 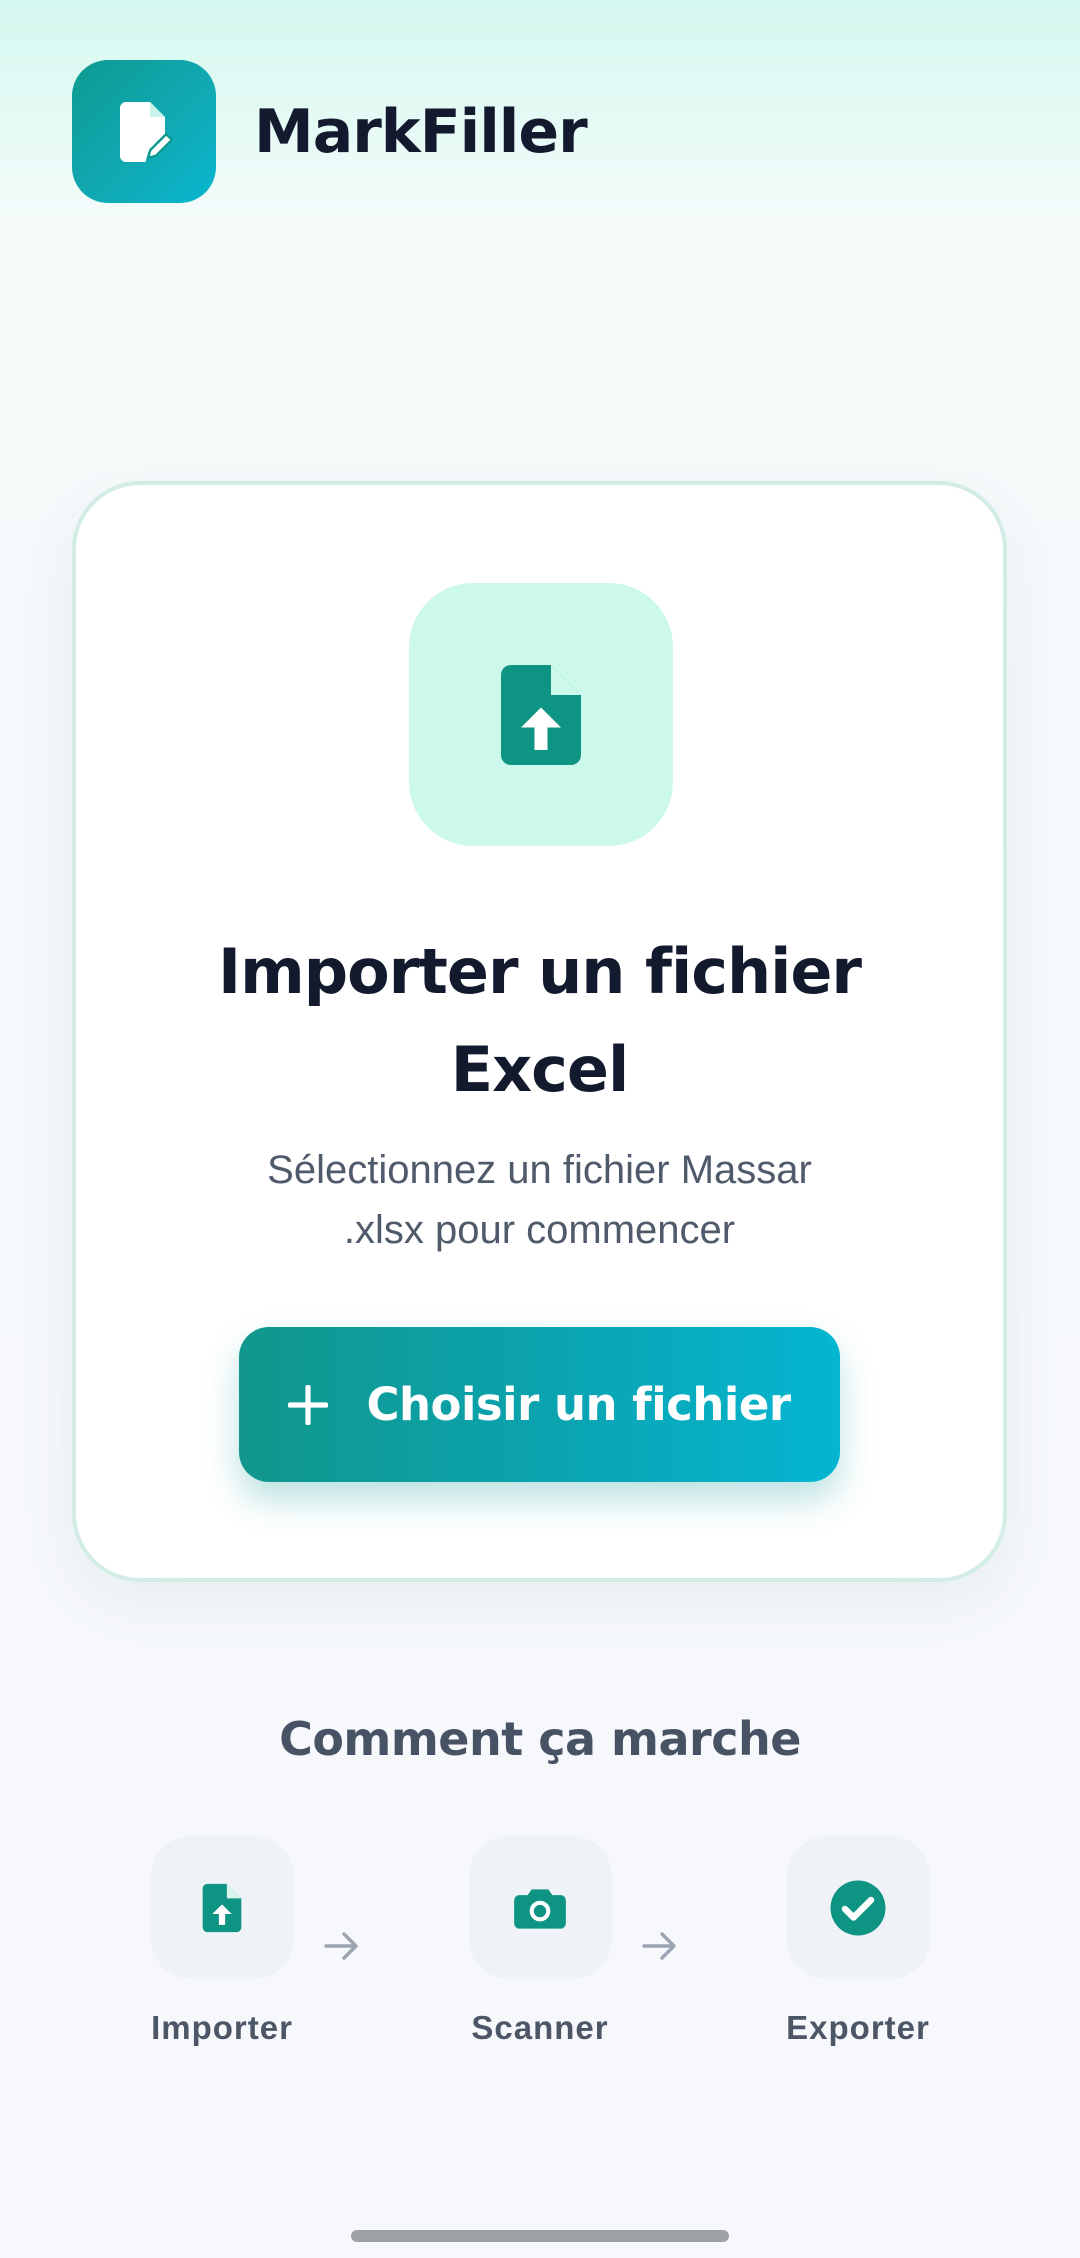 I want to click on step-scan: Scanner, so click(x=540, y=1941).